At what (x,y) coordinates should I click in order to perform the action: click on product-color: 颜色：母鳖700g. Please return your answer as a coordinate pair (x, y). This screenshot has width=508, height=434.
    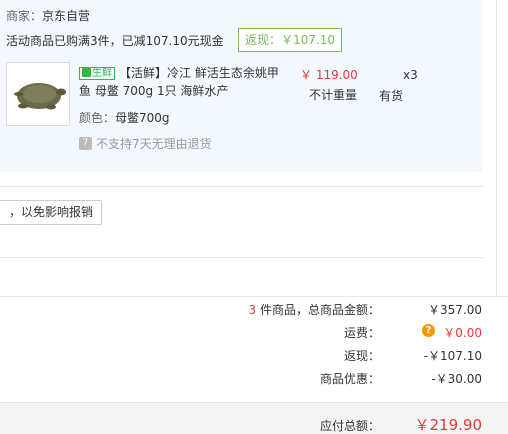
    Looking at the image, I should click on (124, 117).